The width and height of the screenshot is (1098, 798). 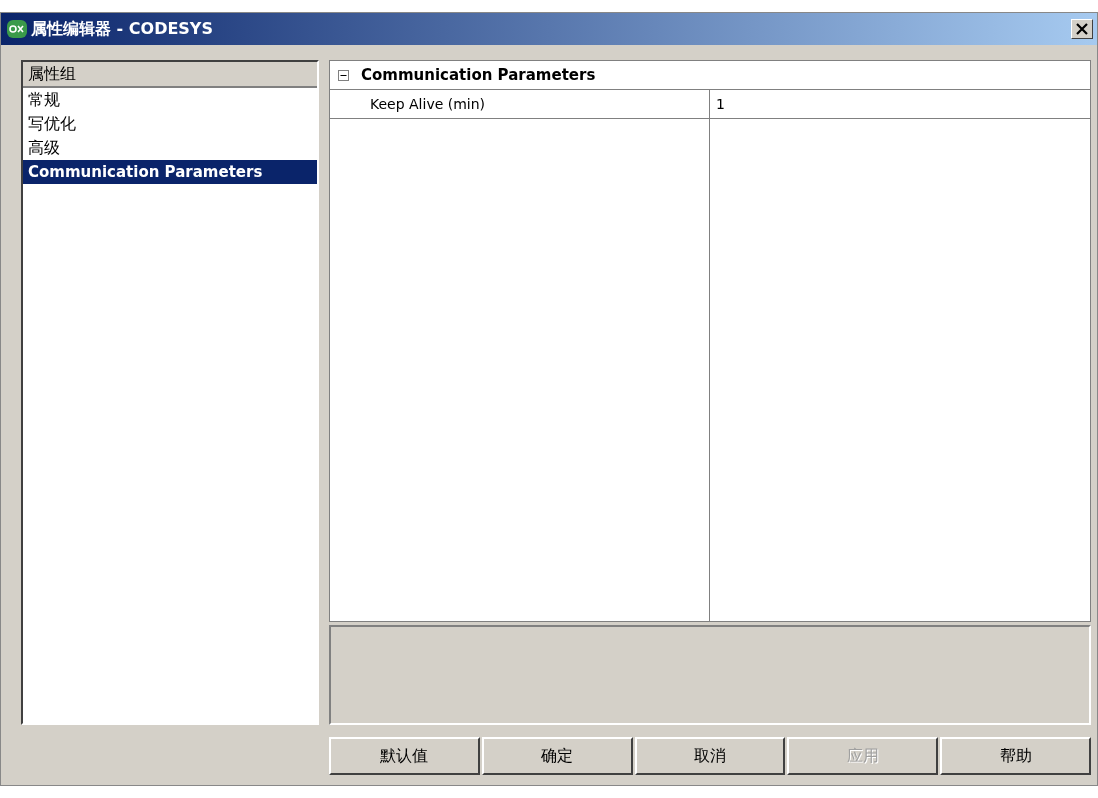 What do you see at coordinates (17, 29) in the screenshot?
I see `app-logo-icon` at bounding box center [17, 29].